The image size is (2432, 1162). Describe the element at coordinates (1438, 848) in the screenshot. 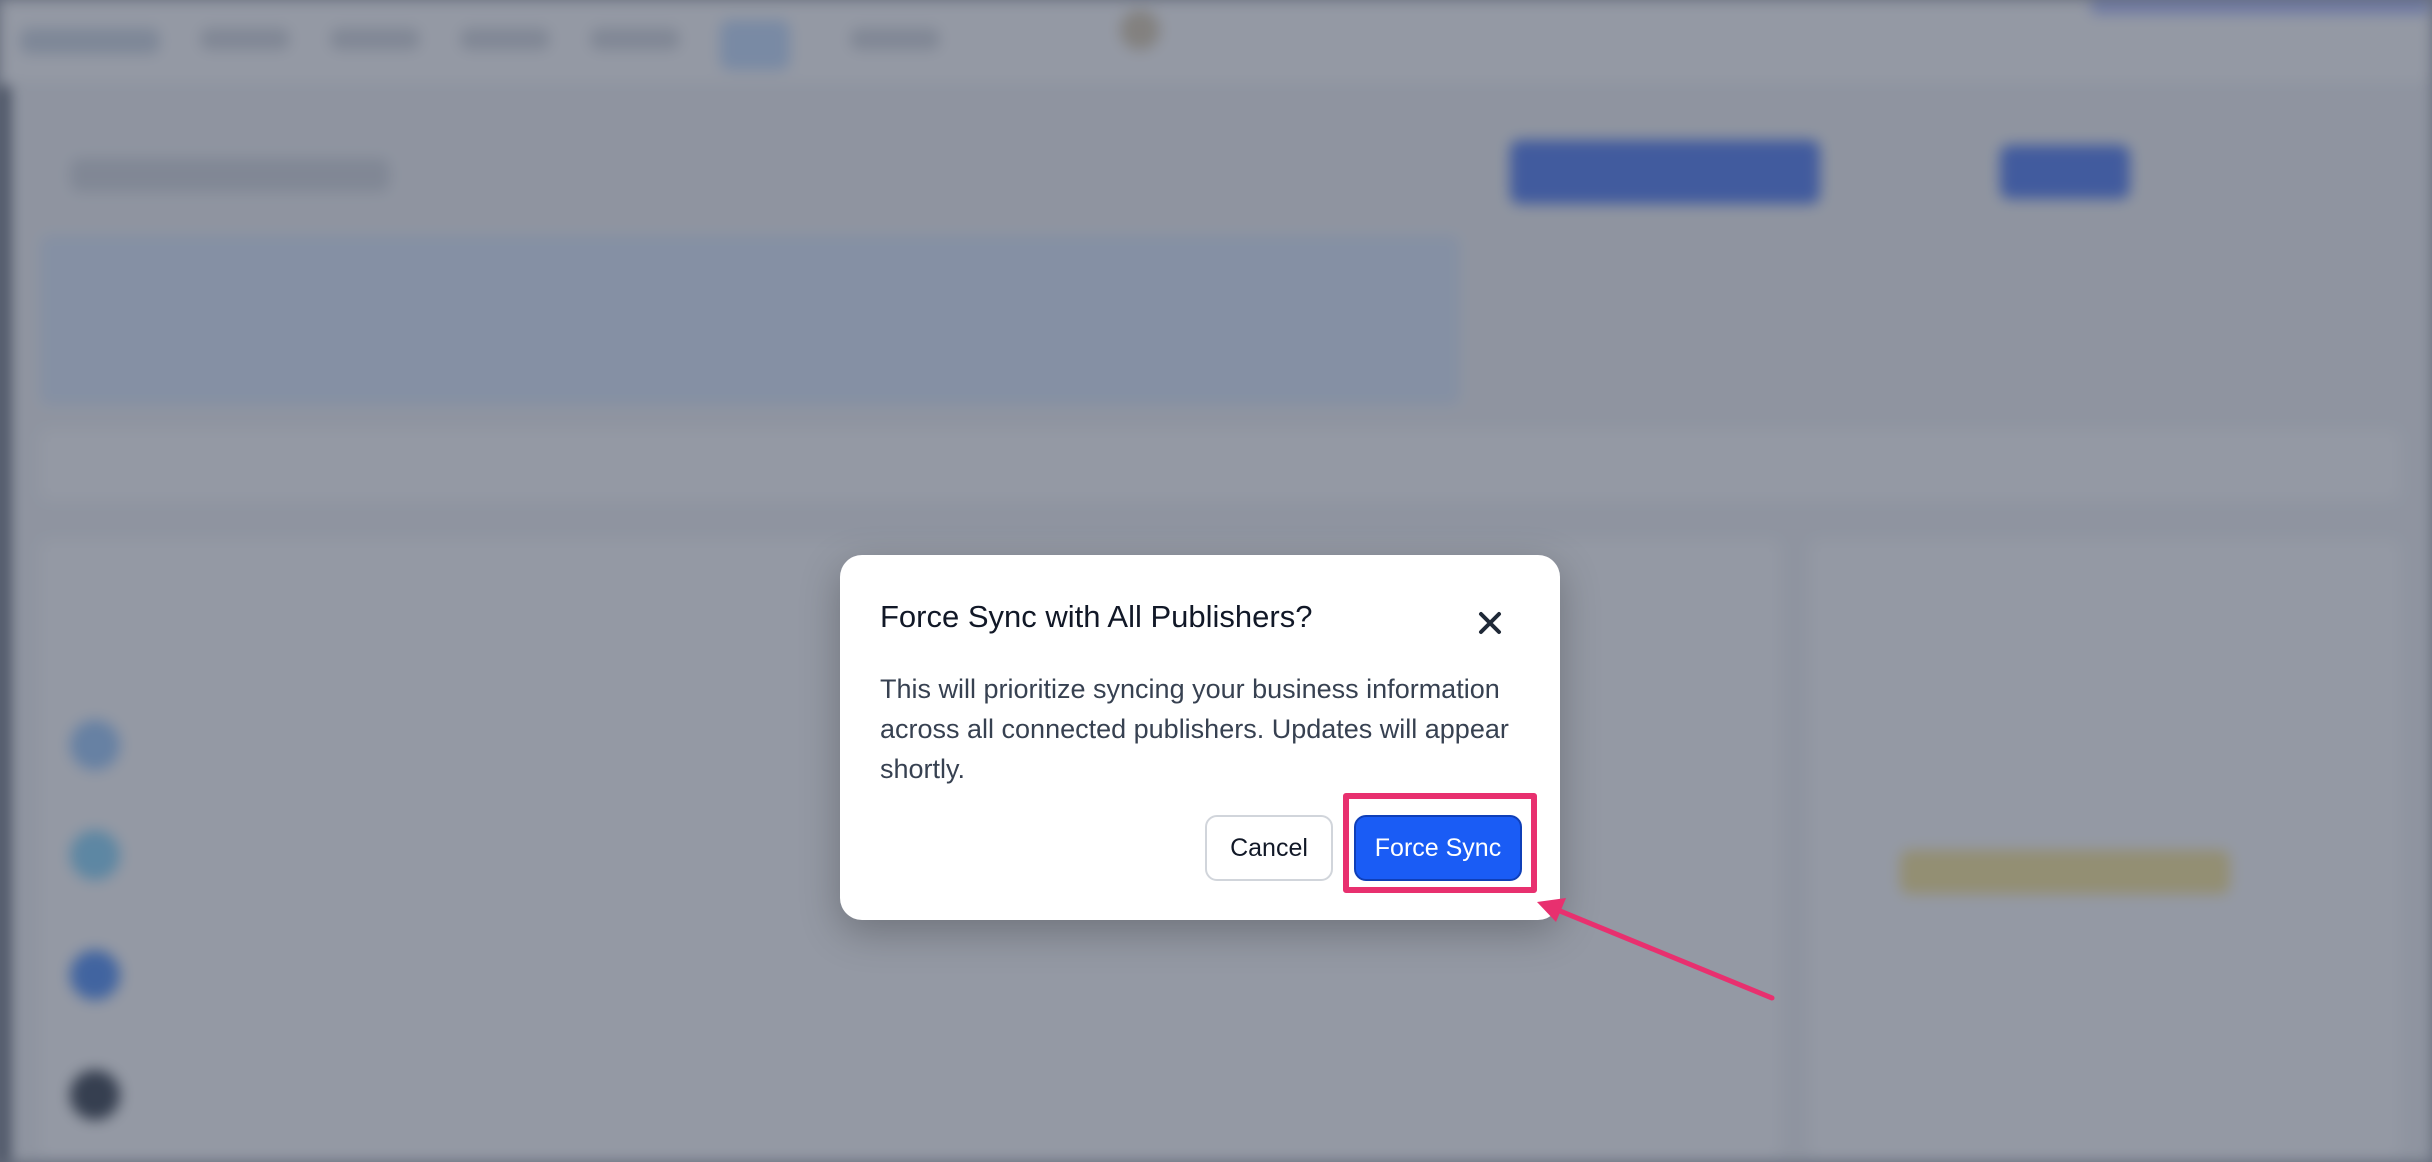

I see `force-sync-button: Force Sync` at that location.